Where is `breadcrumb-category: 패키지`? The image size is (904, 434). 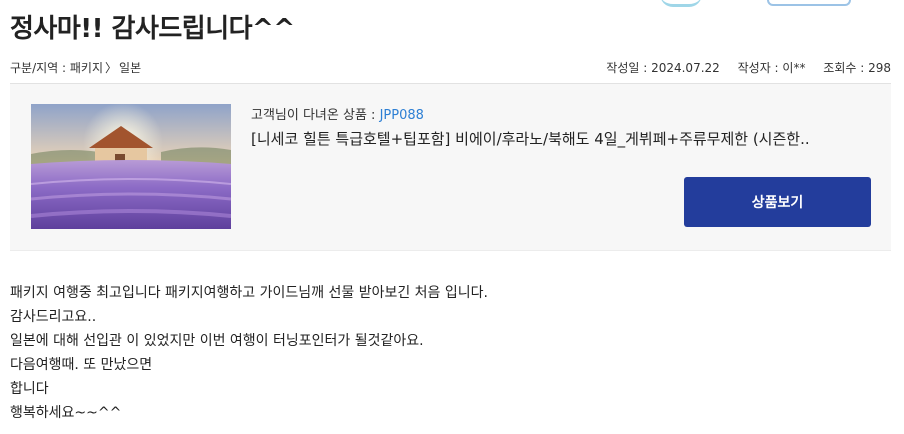
breadcrumb-category: 패키지 is located at coordinates (86, 68).